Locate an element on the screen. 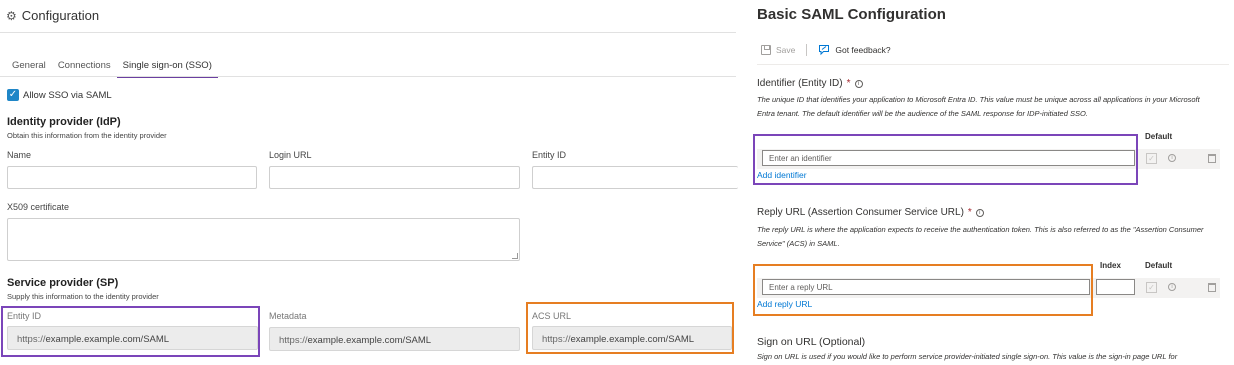  highlight-identifier is located at coordinates (945, 159).